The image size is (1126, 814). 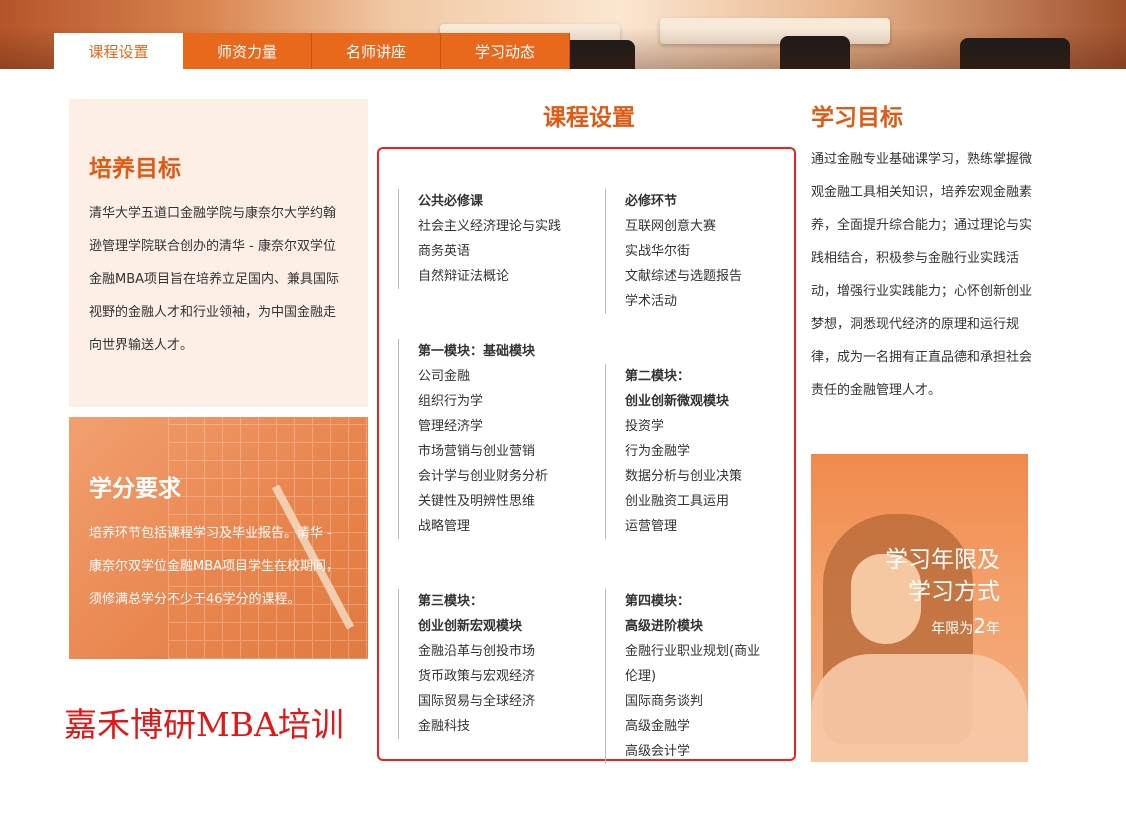 What do you see at coordinates (505, 51) in the screenshot?
I see `tab-news: 学习动态` at bounding box center [505, 51].